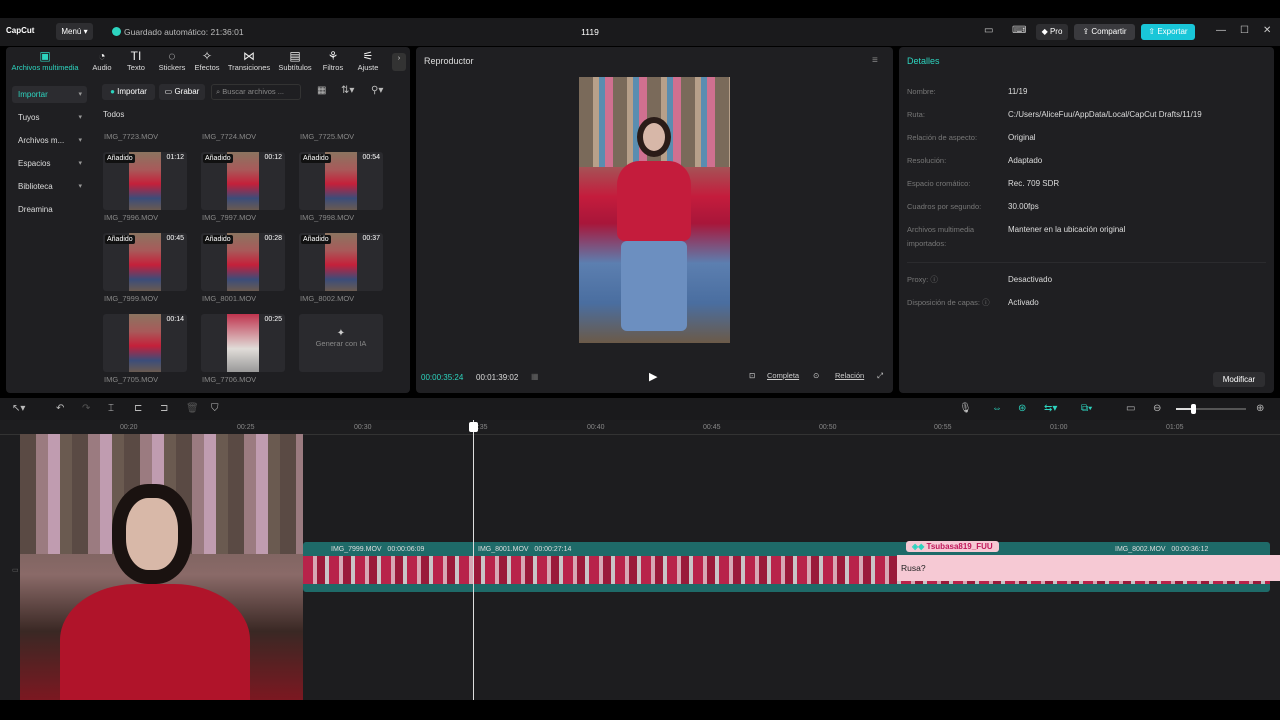  Describe the element at coordinates (816, 375) in the screenshot. I see `screenshot-icon: ⊙` at that location.